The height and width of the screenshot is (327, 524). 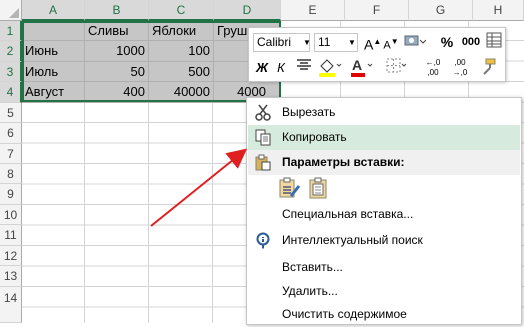 I want to click on red-arrow-icon, so click(x=199, y=187).